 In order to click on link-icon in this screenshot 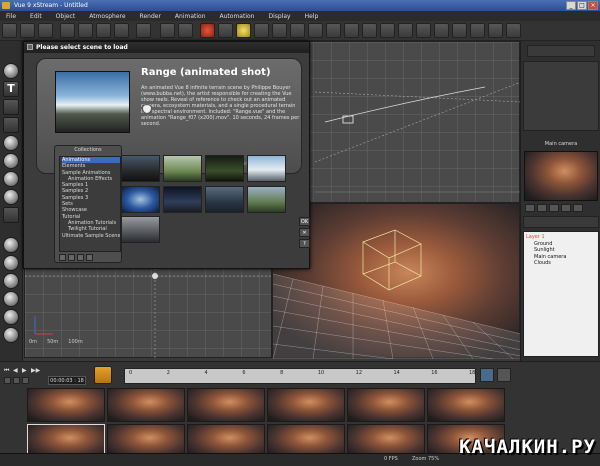, I will do `click(333, 30)`.